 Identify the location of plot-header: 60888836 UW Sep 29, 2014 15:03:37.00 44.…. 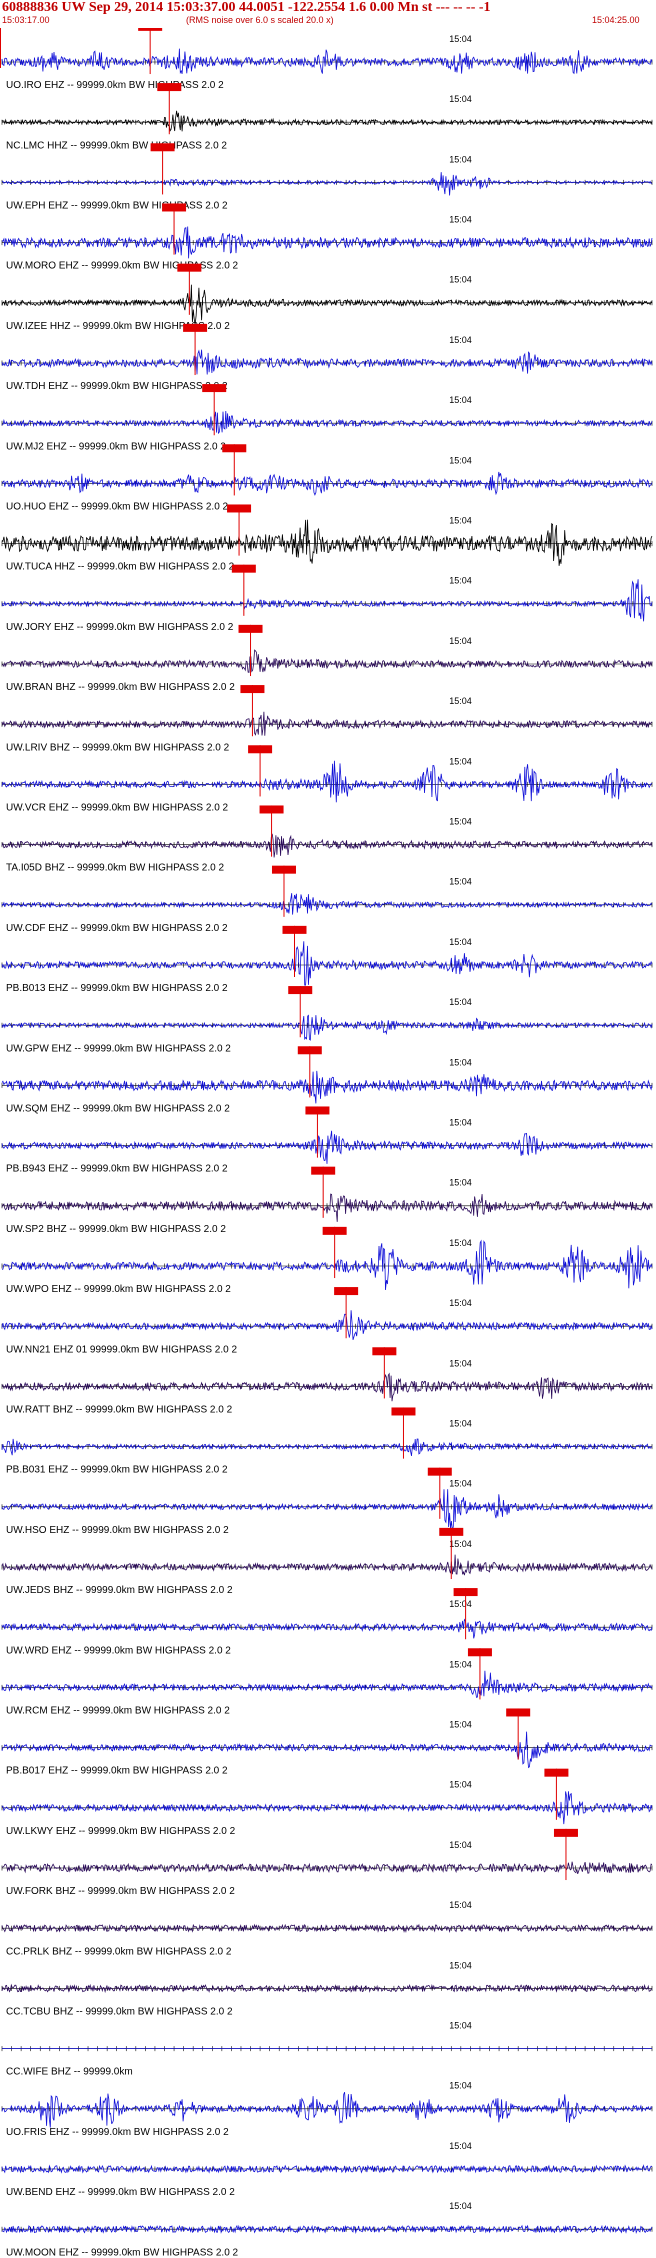
(328, 13).